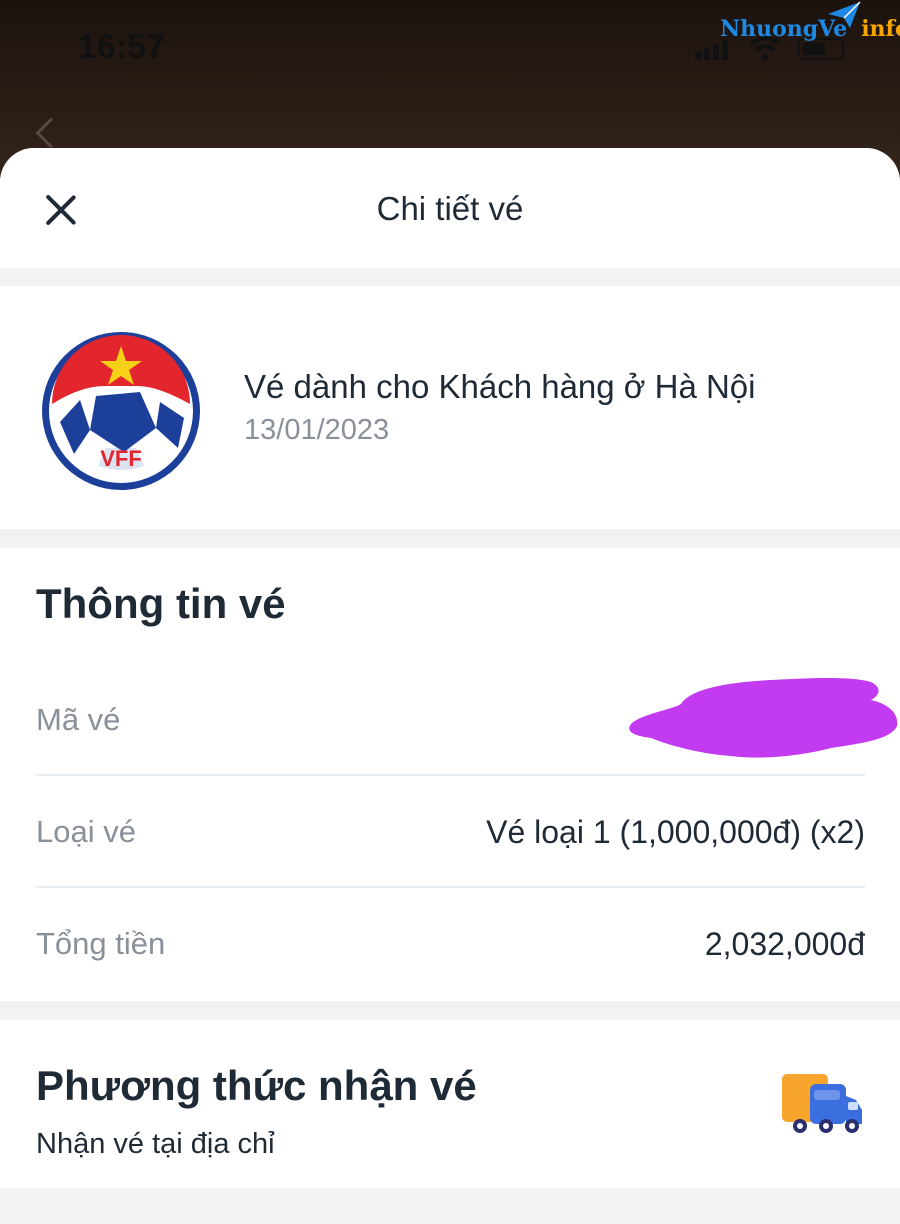 Image resolution: width=900 pixels, height=1224 pixels. What do you see at coordinates (86, 831) in the screenshot?
I see `ticket-type-label: Loại vé` at bounding box center [86, 831].